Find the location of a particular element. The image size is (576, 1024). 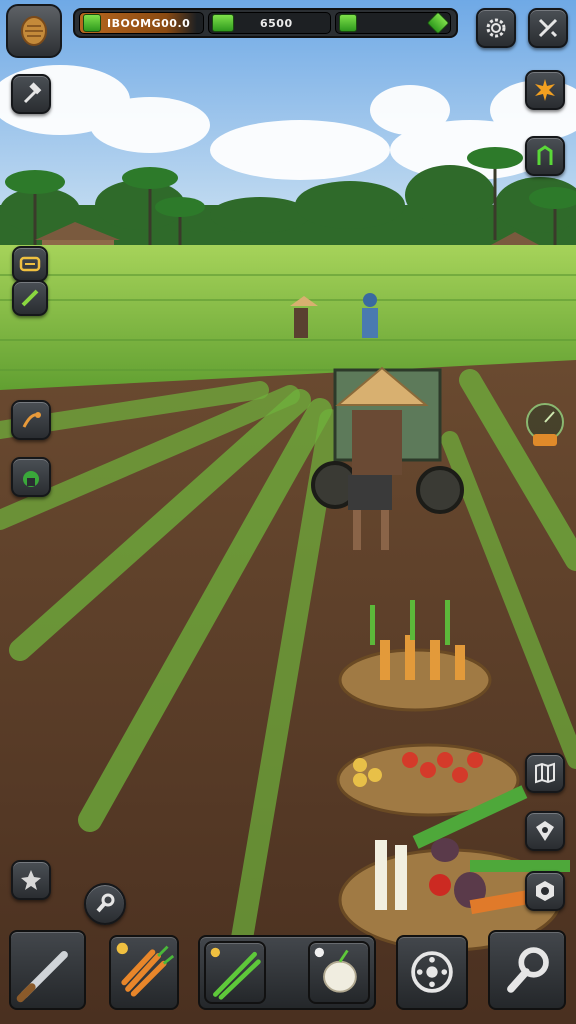

shield-button is located at coordinates (545, 831).